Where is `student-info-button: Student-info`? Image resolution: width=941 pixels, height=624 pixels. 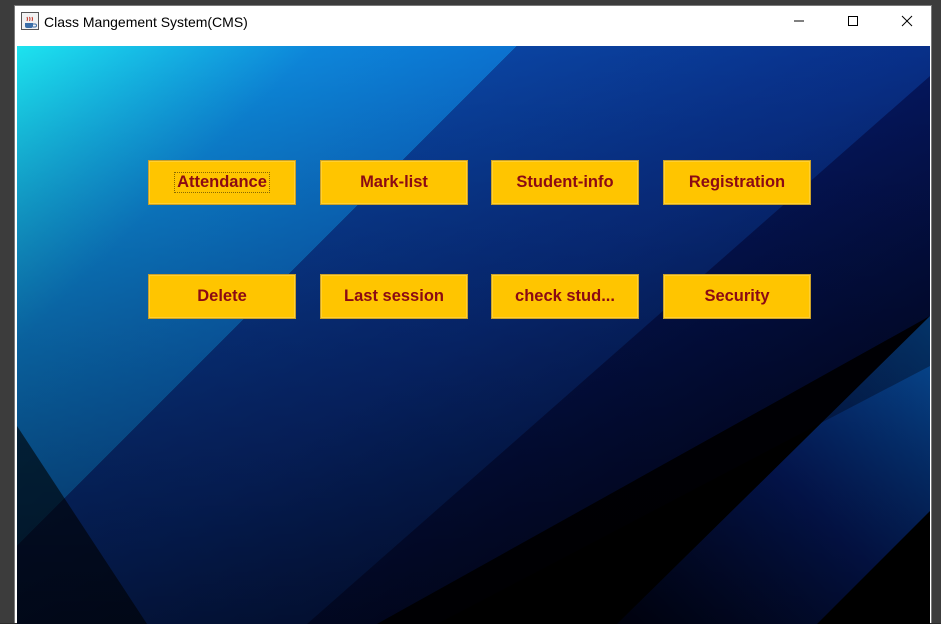 student-info-button: Student-info is located at coordinates (565, 182).